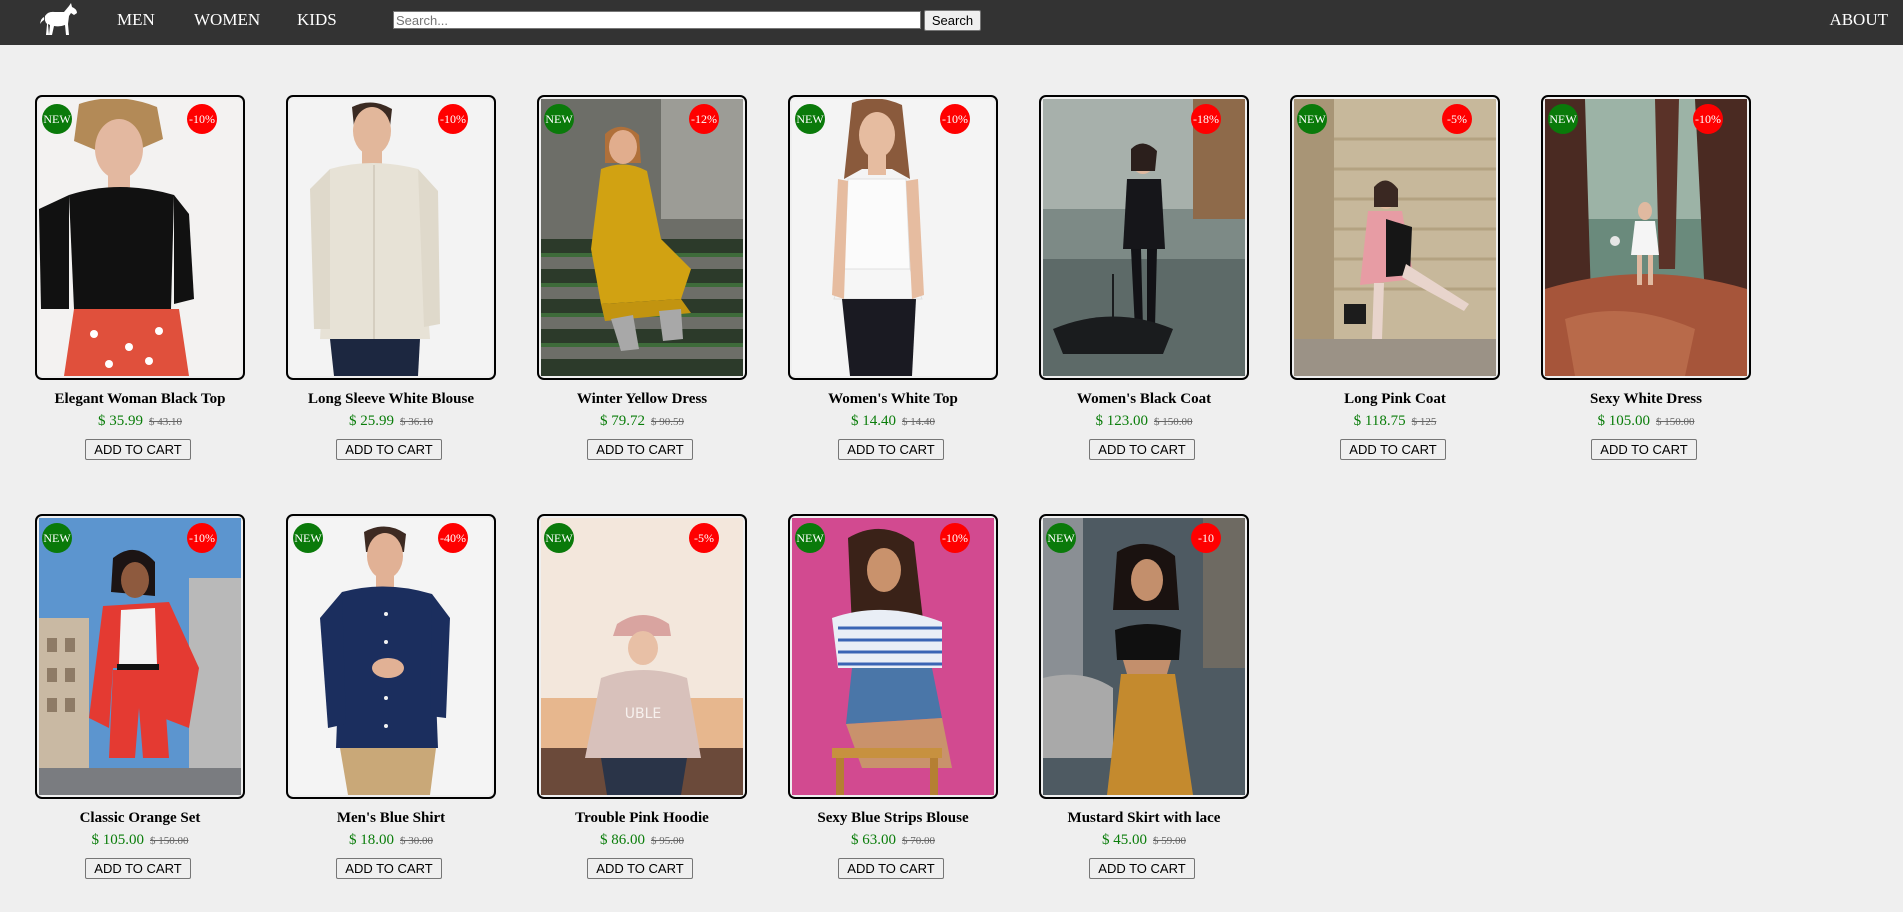  What do you see at coordinates (1144, 399) in the screenshot?
I see `product-name: Women's Black Coat` at bounding box center [1144, 399].